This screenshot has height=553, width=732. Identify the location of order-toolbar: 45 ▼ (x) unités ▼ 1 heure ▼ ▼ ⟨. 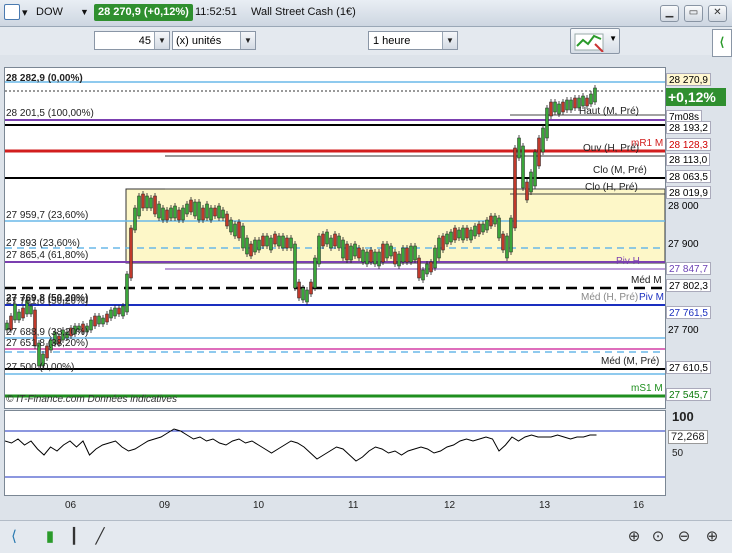
(366, 42).